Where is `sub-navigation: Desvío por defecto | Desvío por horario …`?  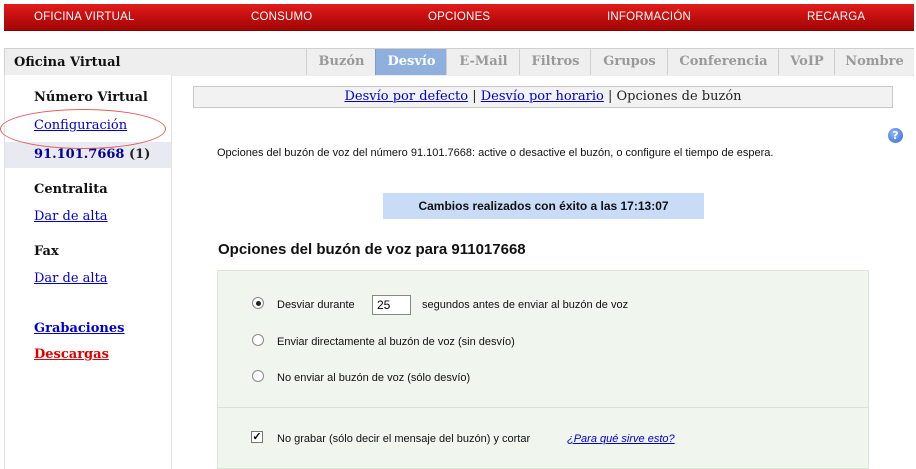 sub-navigation: Desvío por defecto | Desvío por horario … is located at coordinates (543, 97).